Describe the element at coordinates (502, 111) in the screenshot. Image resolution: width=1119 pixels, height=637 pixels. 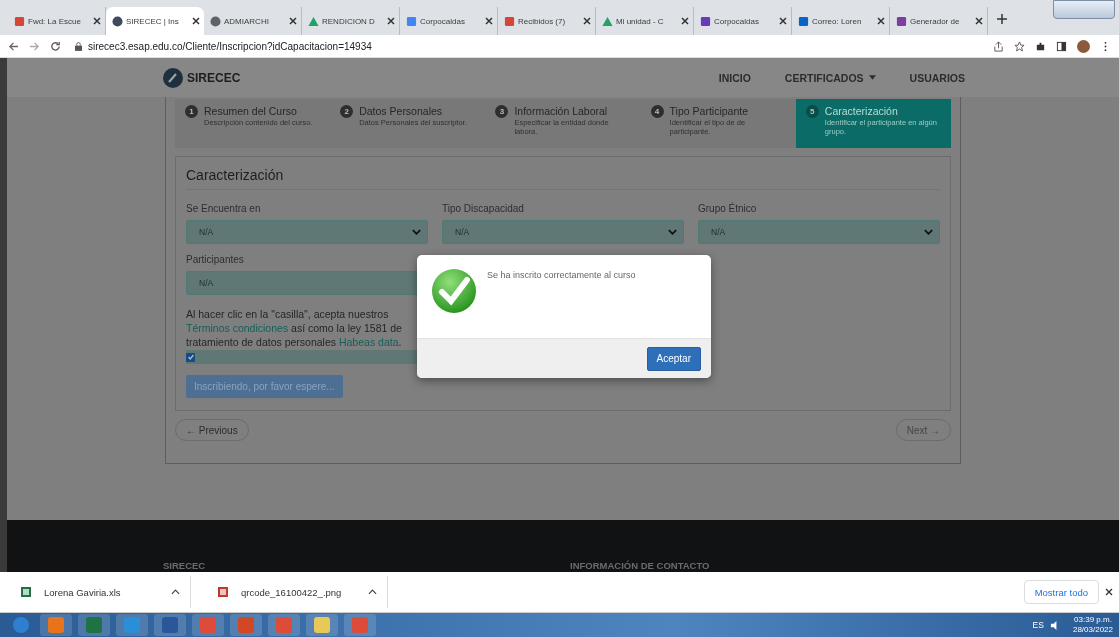
I see `step-number: 3` at that location.